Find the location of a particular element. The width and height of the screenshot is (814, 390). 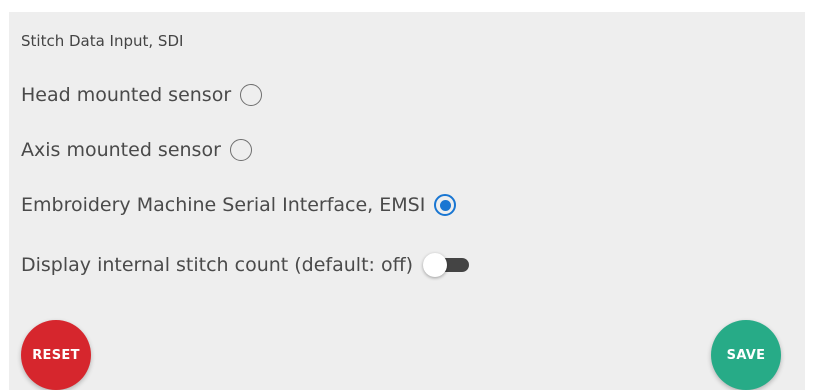

reset-button: RESET is located at coordinates (56, 355).